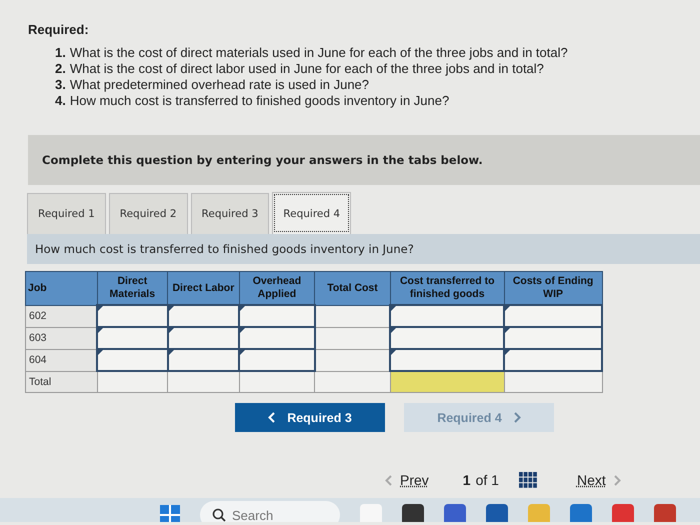  Describe the element at coordinates (414, 480) in the screenshot. I see `prev-link: Prev` at that location.